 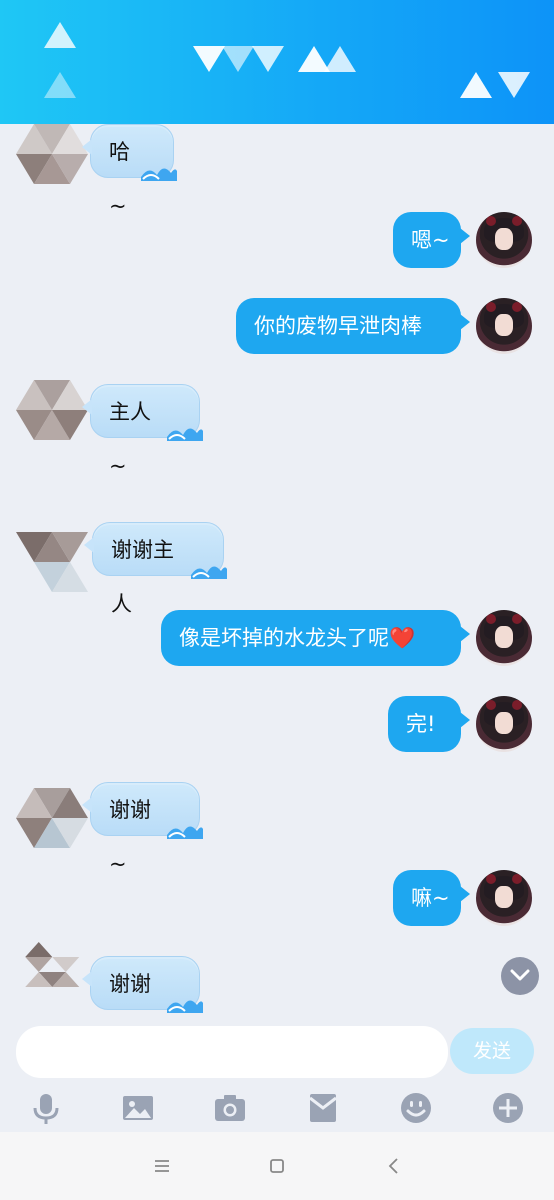 I want to click on message-bubble-left: 主人 ~, so click(x=142, y=431).